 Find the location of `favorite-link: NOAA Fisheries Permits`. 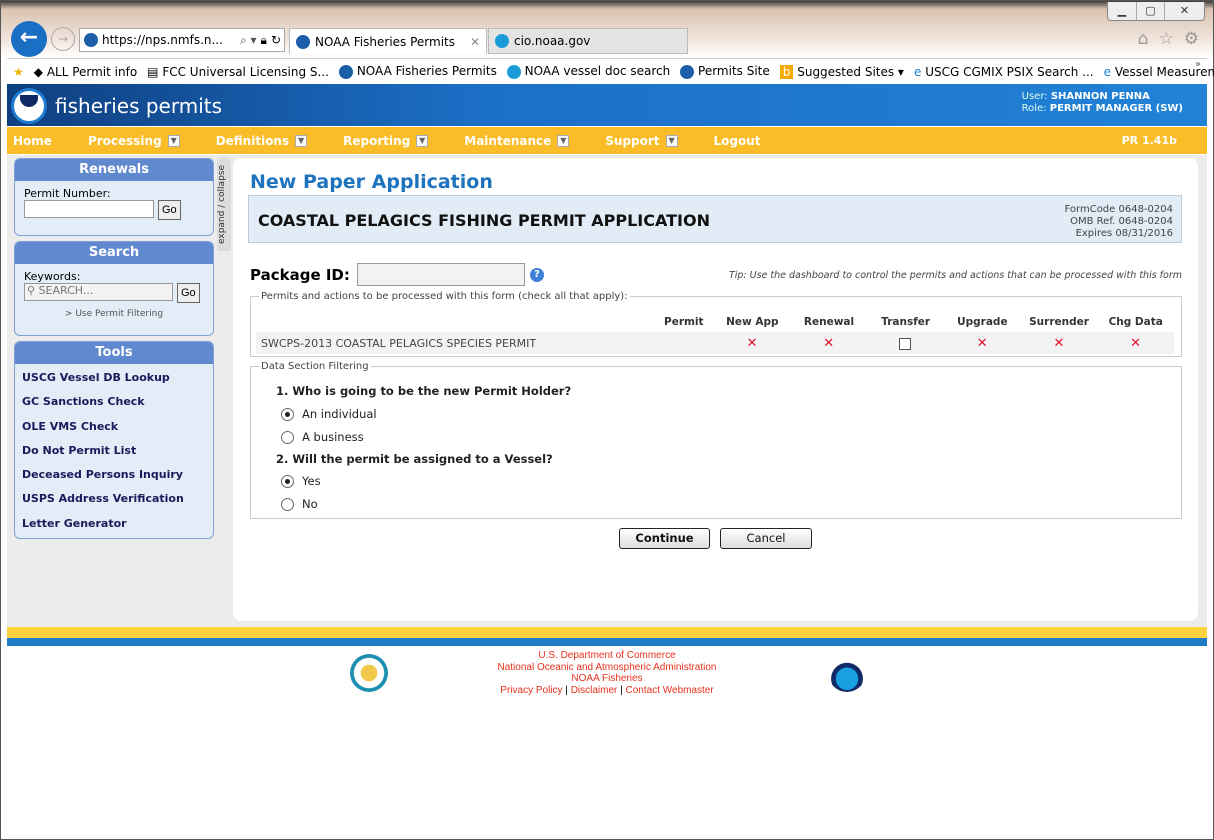

favorite-link: NOAA Fisheries Permits is located at coordinates (418, 71).